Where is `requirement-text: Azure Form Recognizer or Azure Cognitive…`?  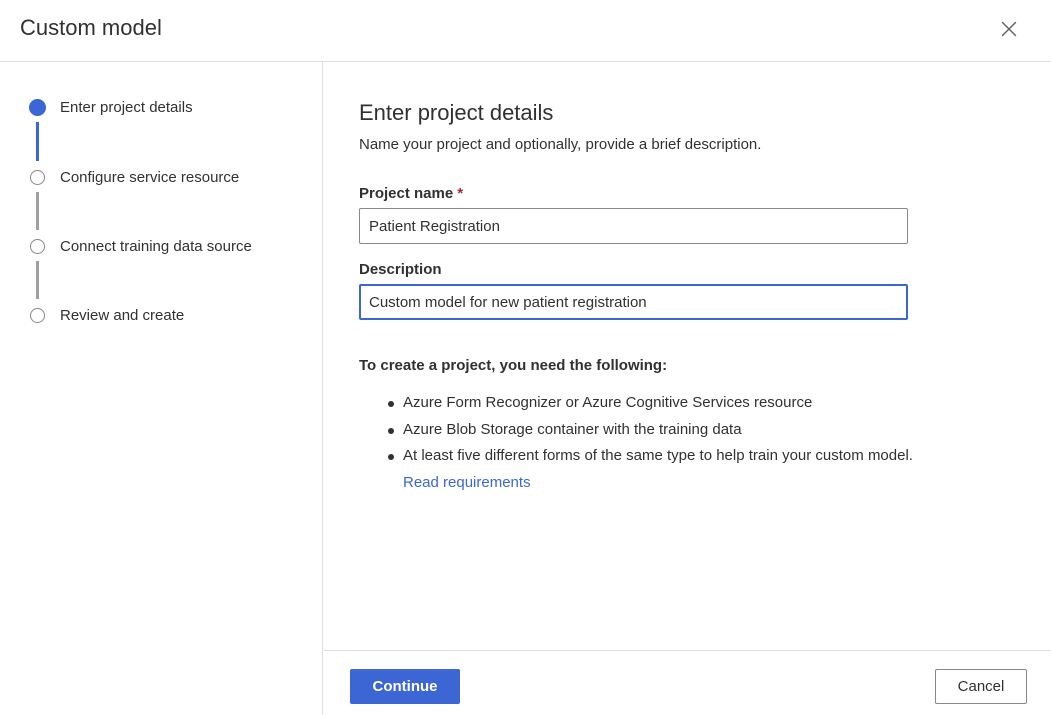 requirement-text: Azure Form Recognizer or Azure Cognitive… is located at coordinates (608, 402).